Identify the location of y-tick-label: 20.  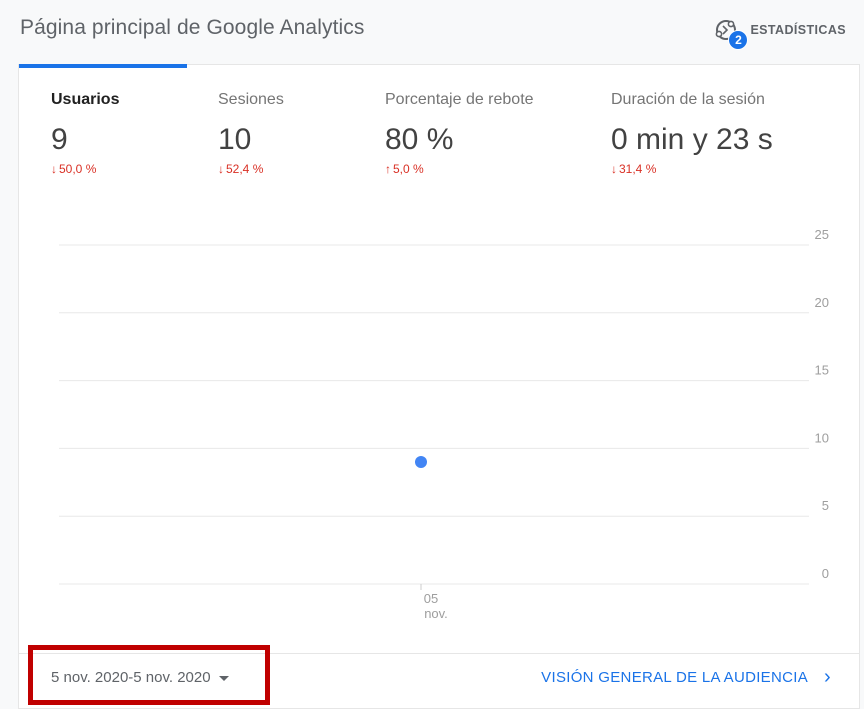
(822, 302).